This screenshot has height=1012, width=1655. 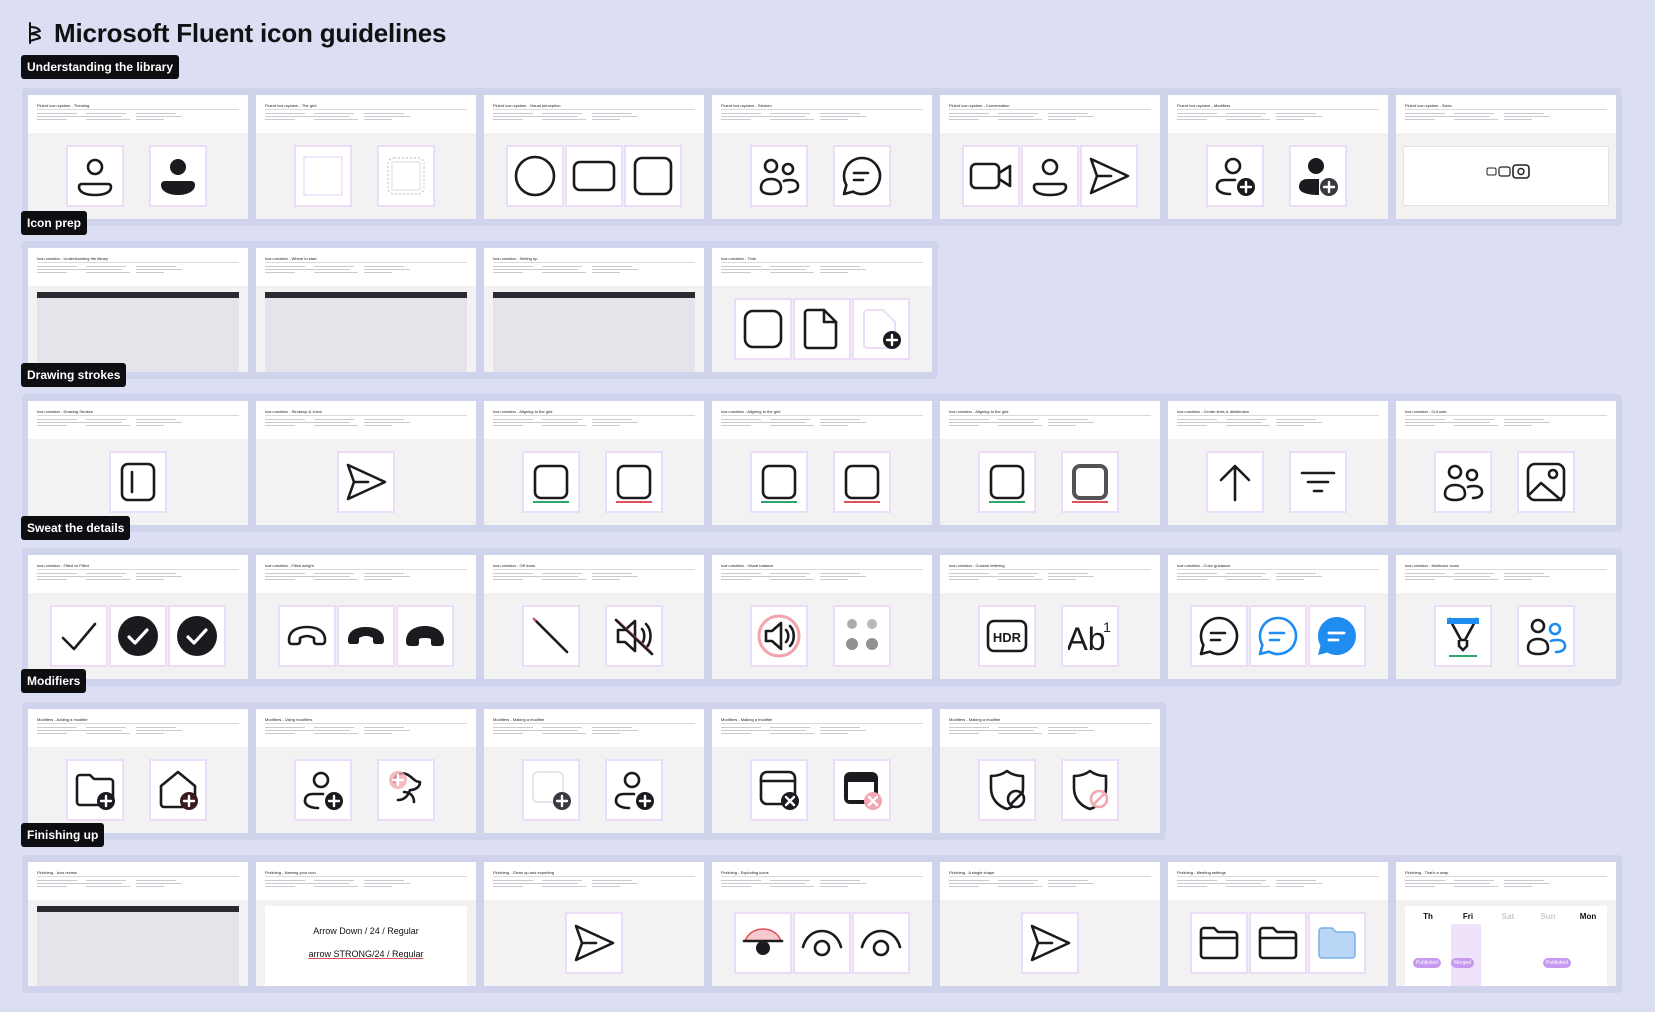 I want to click on slide-card: Icon creation - Multicolor icons, so click(x=1506, y=617).